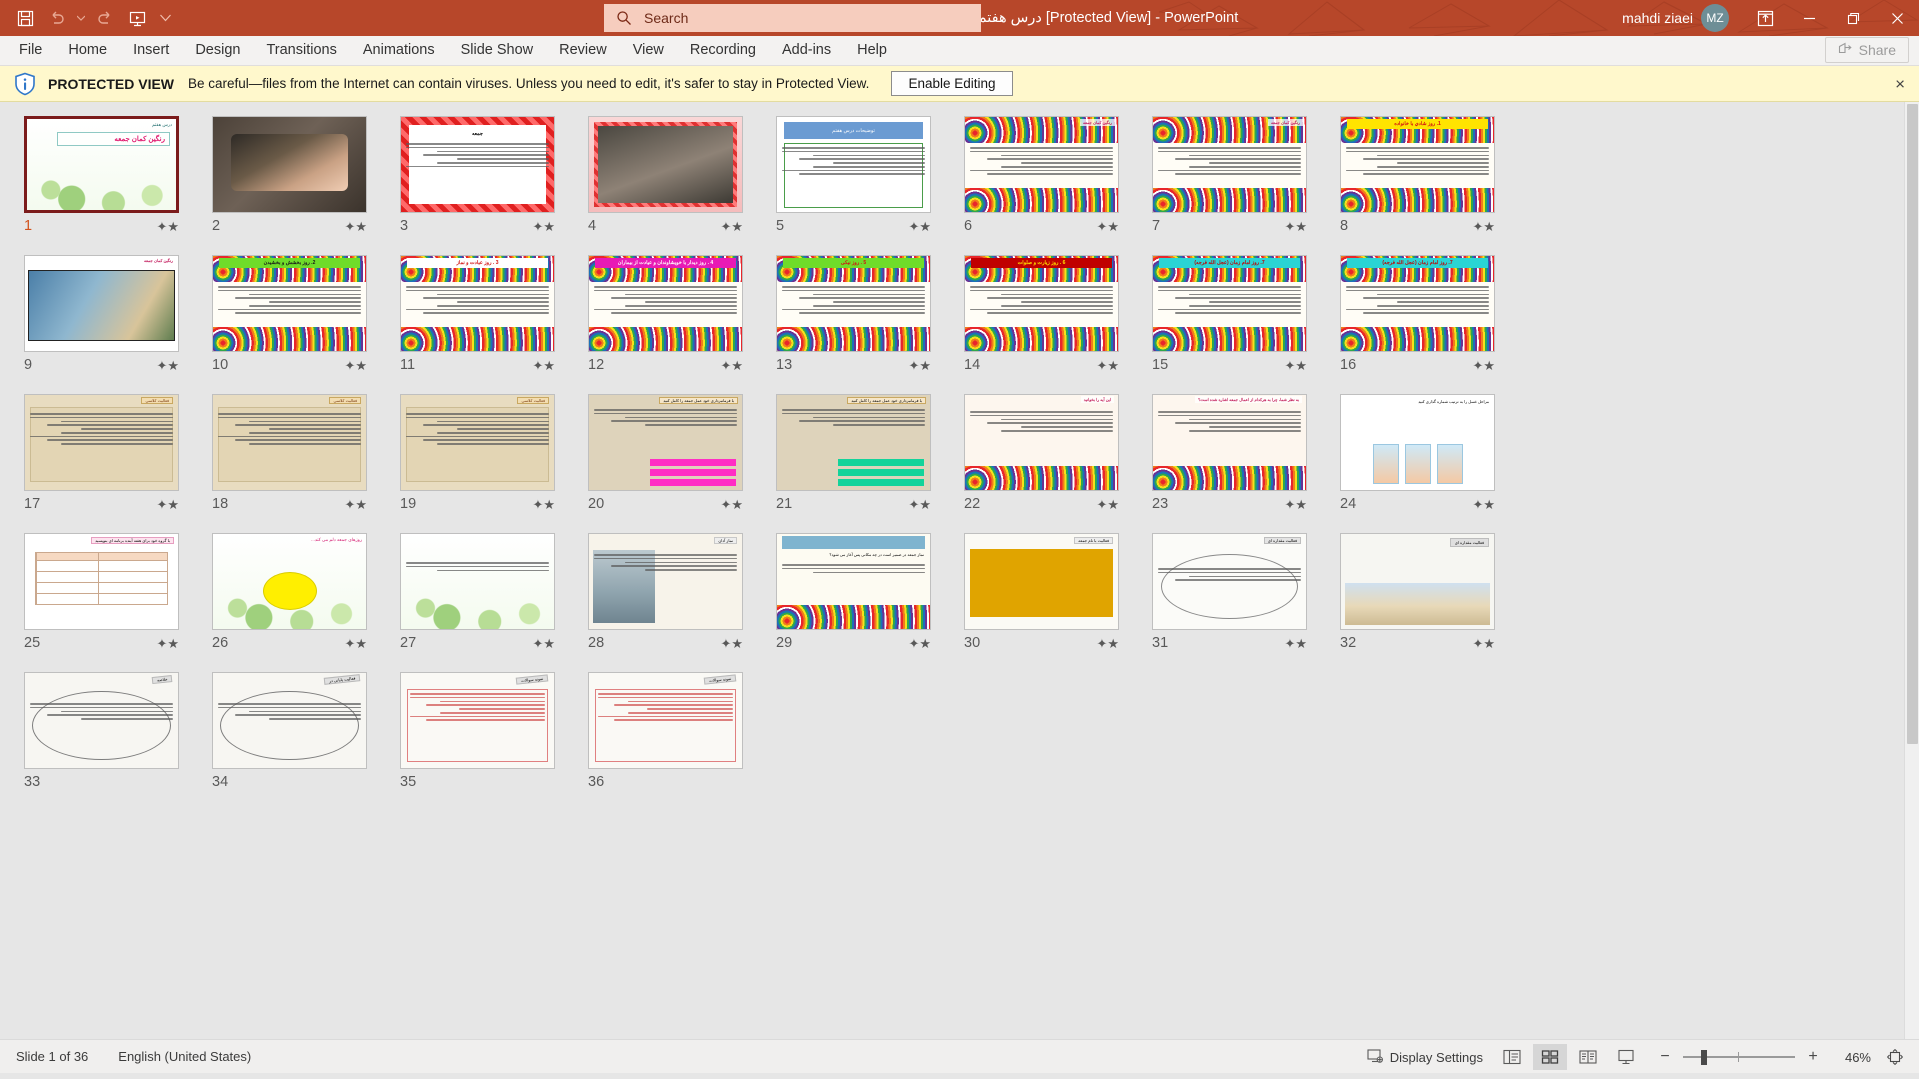 The width and height of the screenshot is (1919, 1079). Describe the element at coordinates (477, 303) in the screenshot. I see `slide-thumbnail-frame: 3 . روز عبادت و نماز` at that location.